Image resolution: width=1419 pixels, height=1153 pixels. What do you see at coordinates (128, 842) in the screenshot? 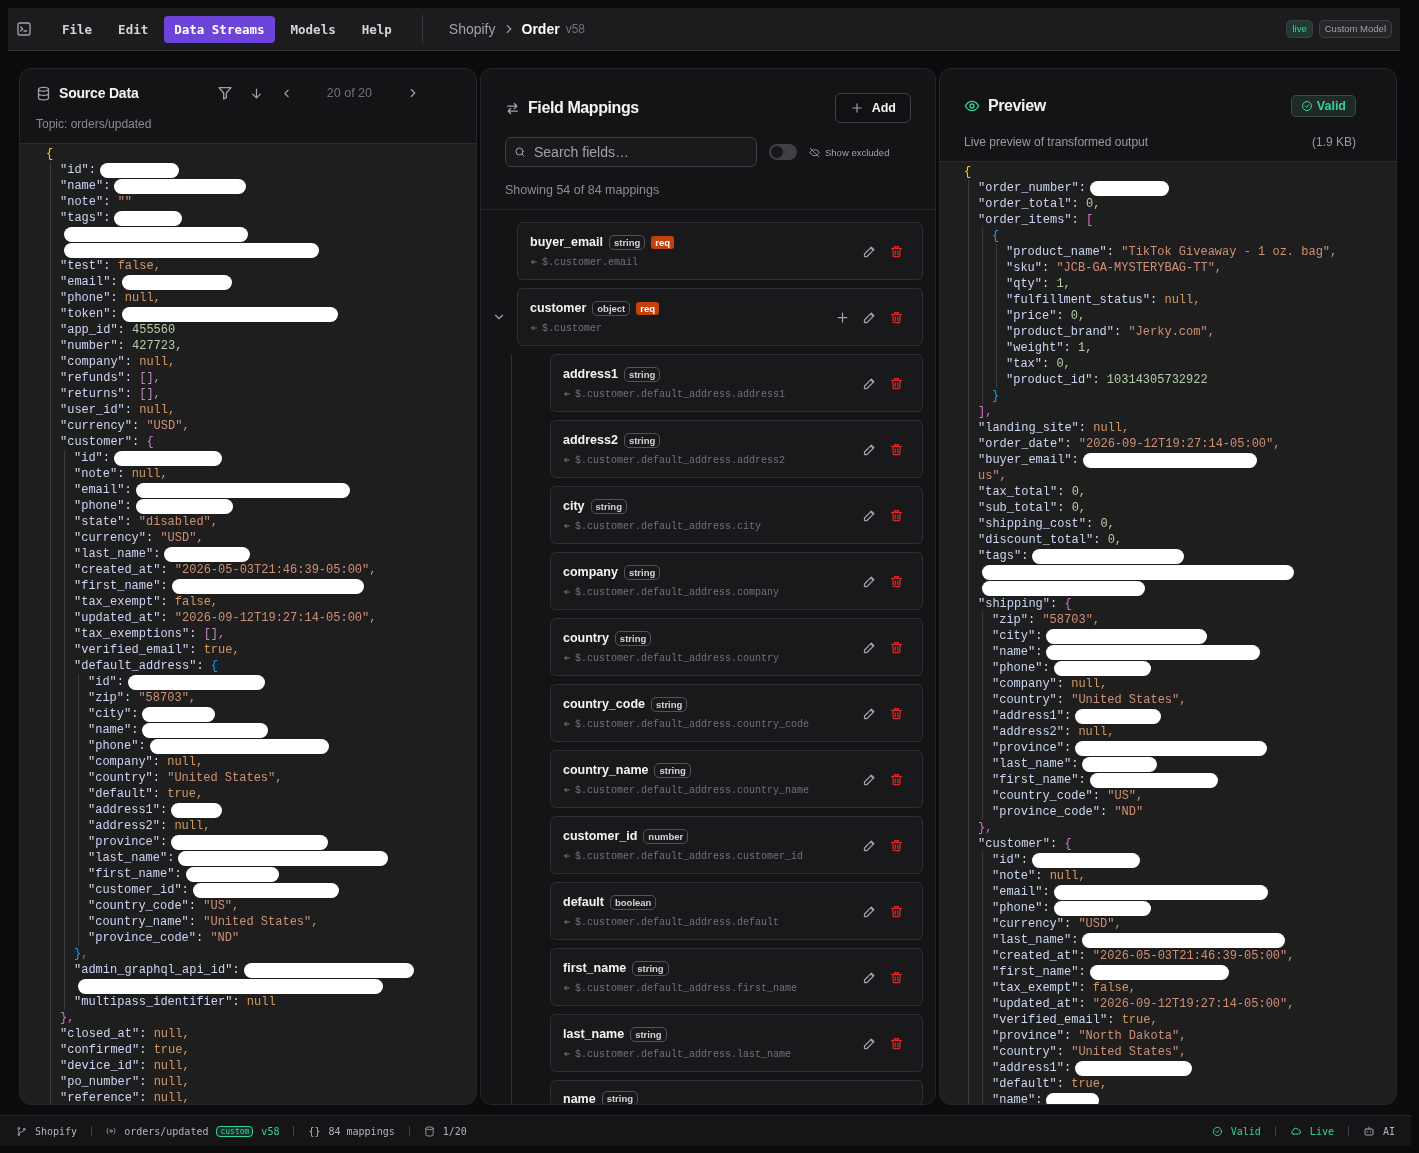
I see `code-line: "province":` at bounding box center [128, 842].